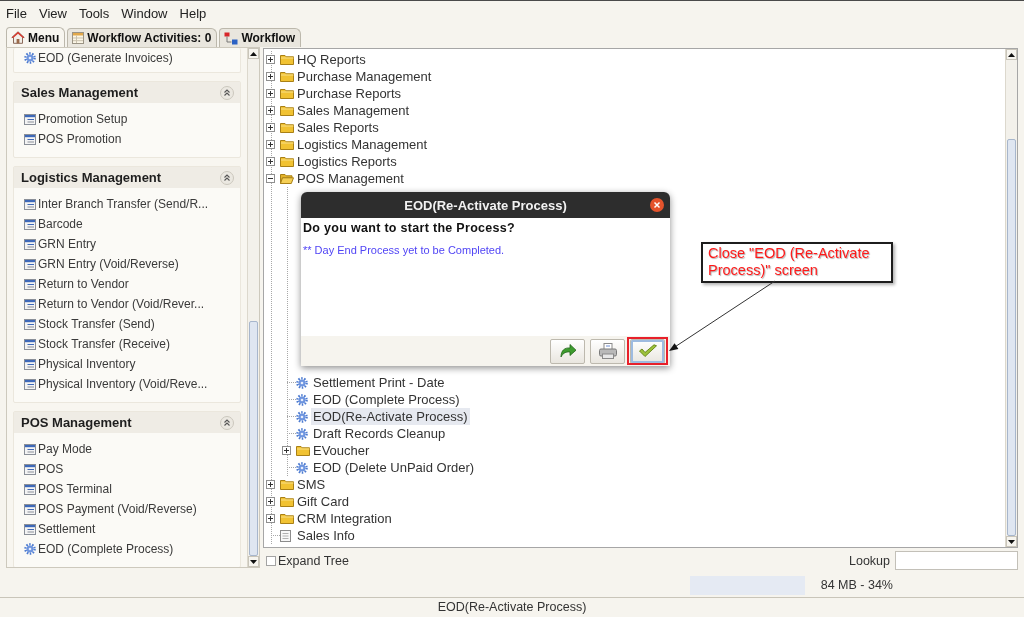  I want to click on tree-item: EOD (Delete UnPaid Order), so click(394, 467).